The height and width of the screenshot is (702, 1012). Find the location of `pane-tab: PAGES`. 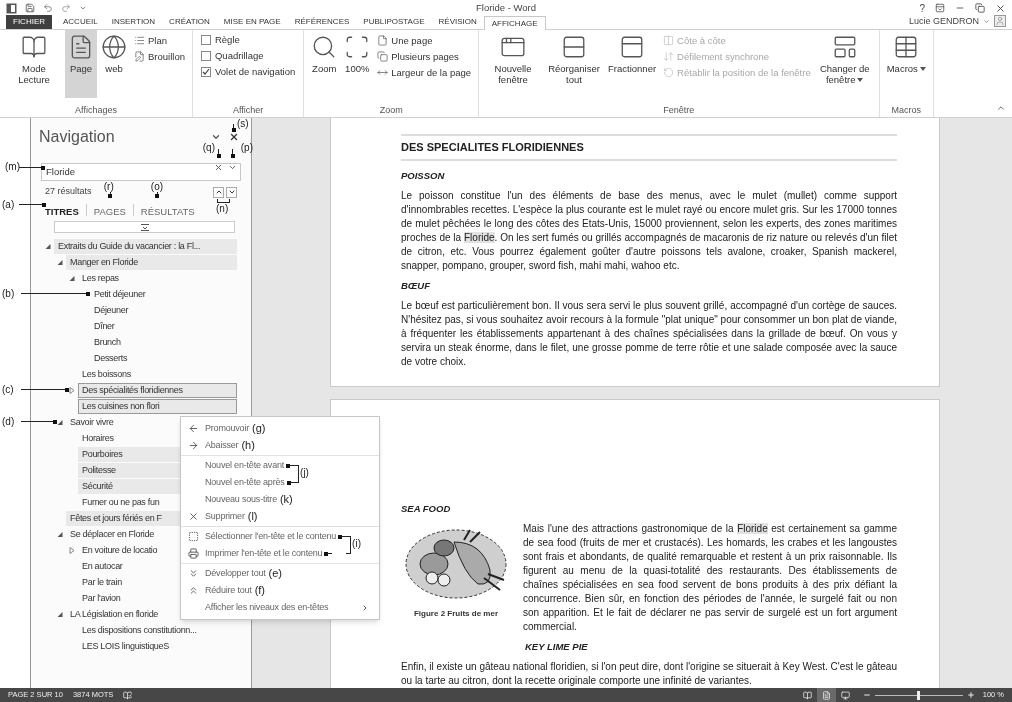

pane-tab: PAGES is located at coordinates (109, 212).